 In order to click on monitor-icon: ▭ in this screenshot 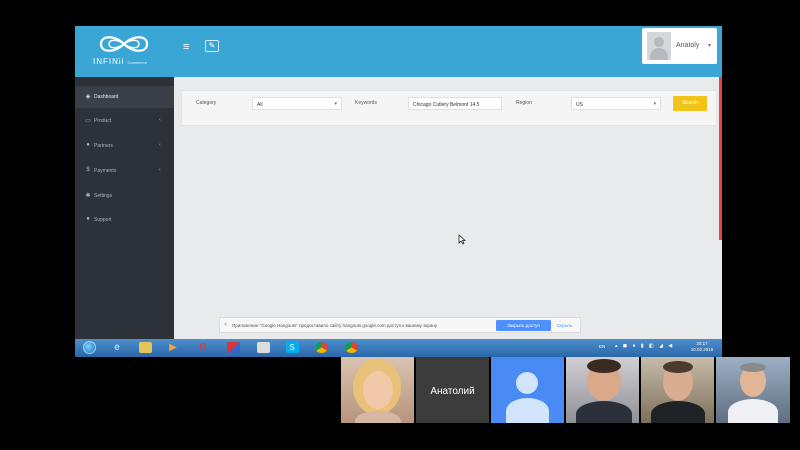, I will do `click(88, 121)`.